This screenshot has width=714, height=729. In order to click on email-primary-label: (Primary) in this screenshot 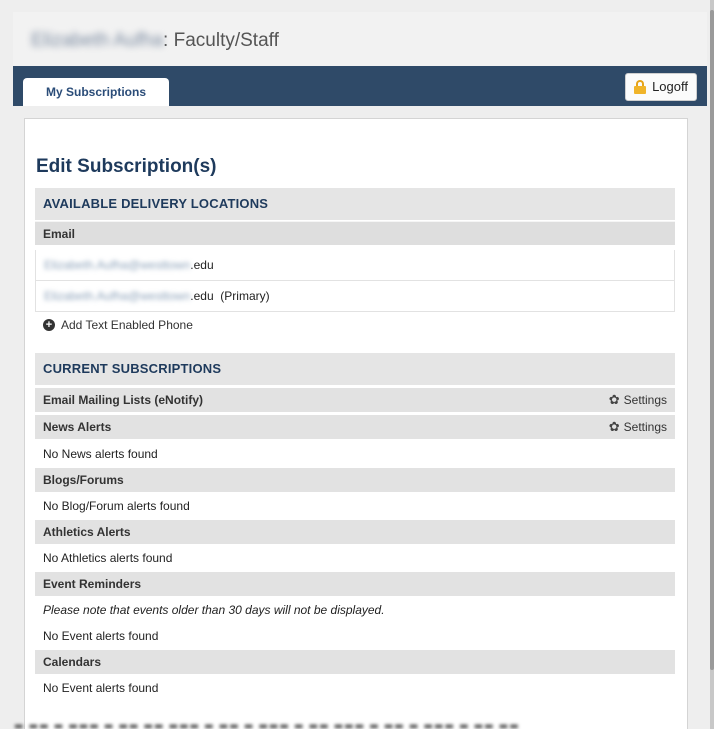, I will do `click(241, 296)`.